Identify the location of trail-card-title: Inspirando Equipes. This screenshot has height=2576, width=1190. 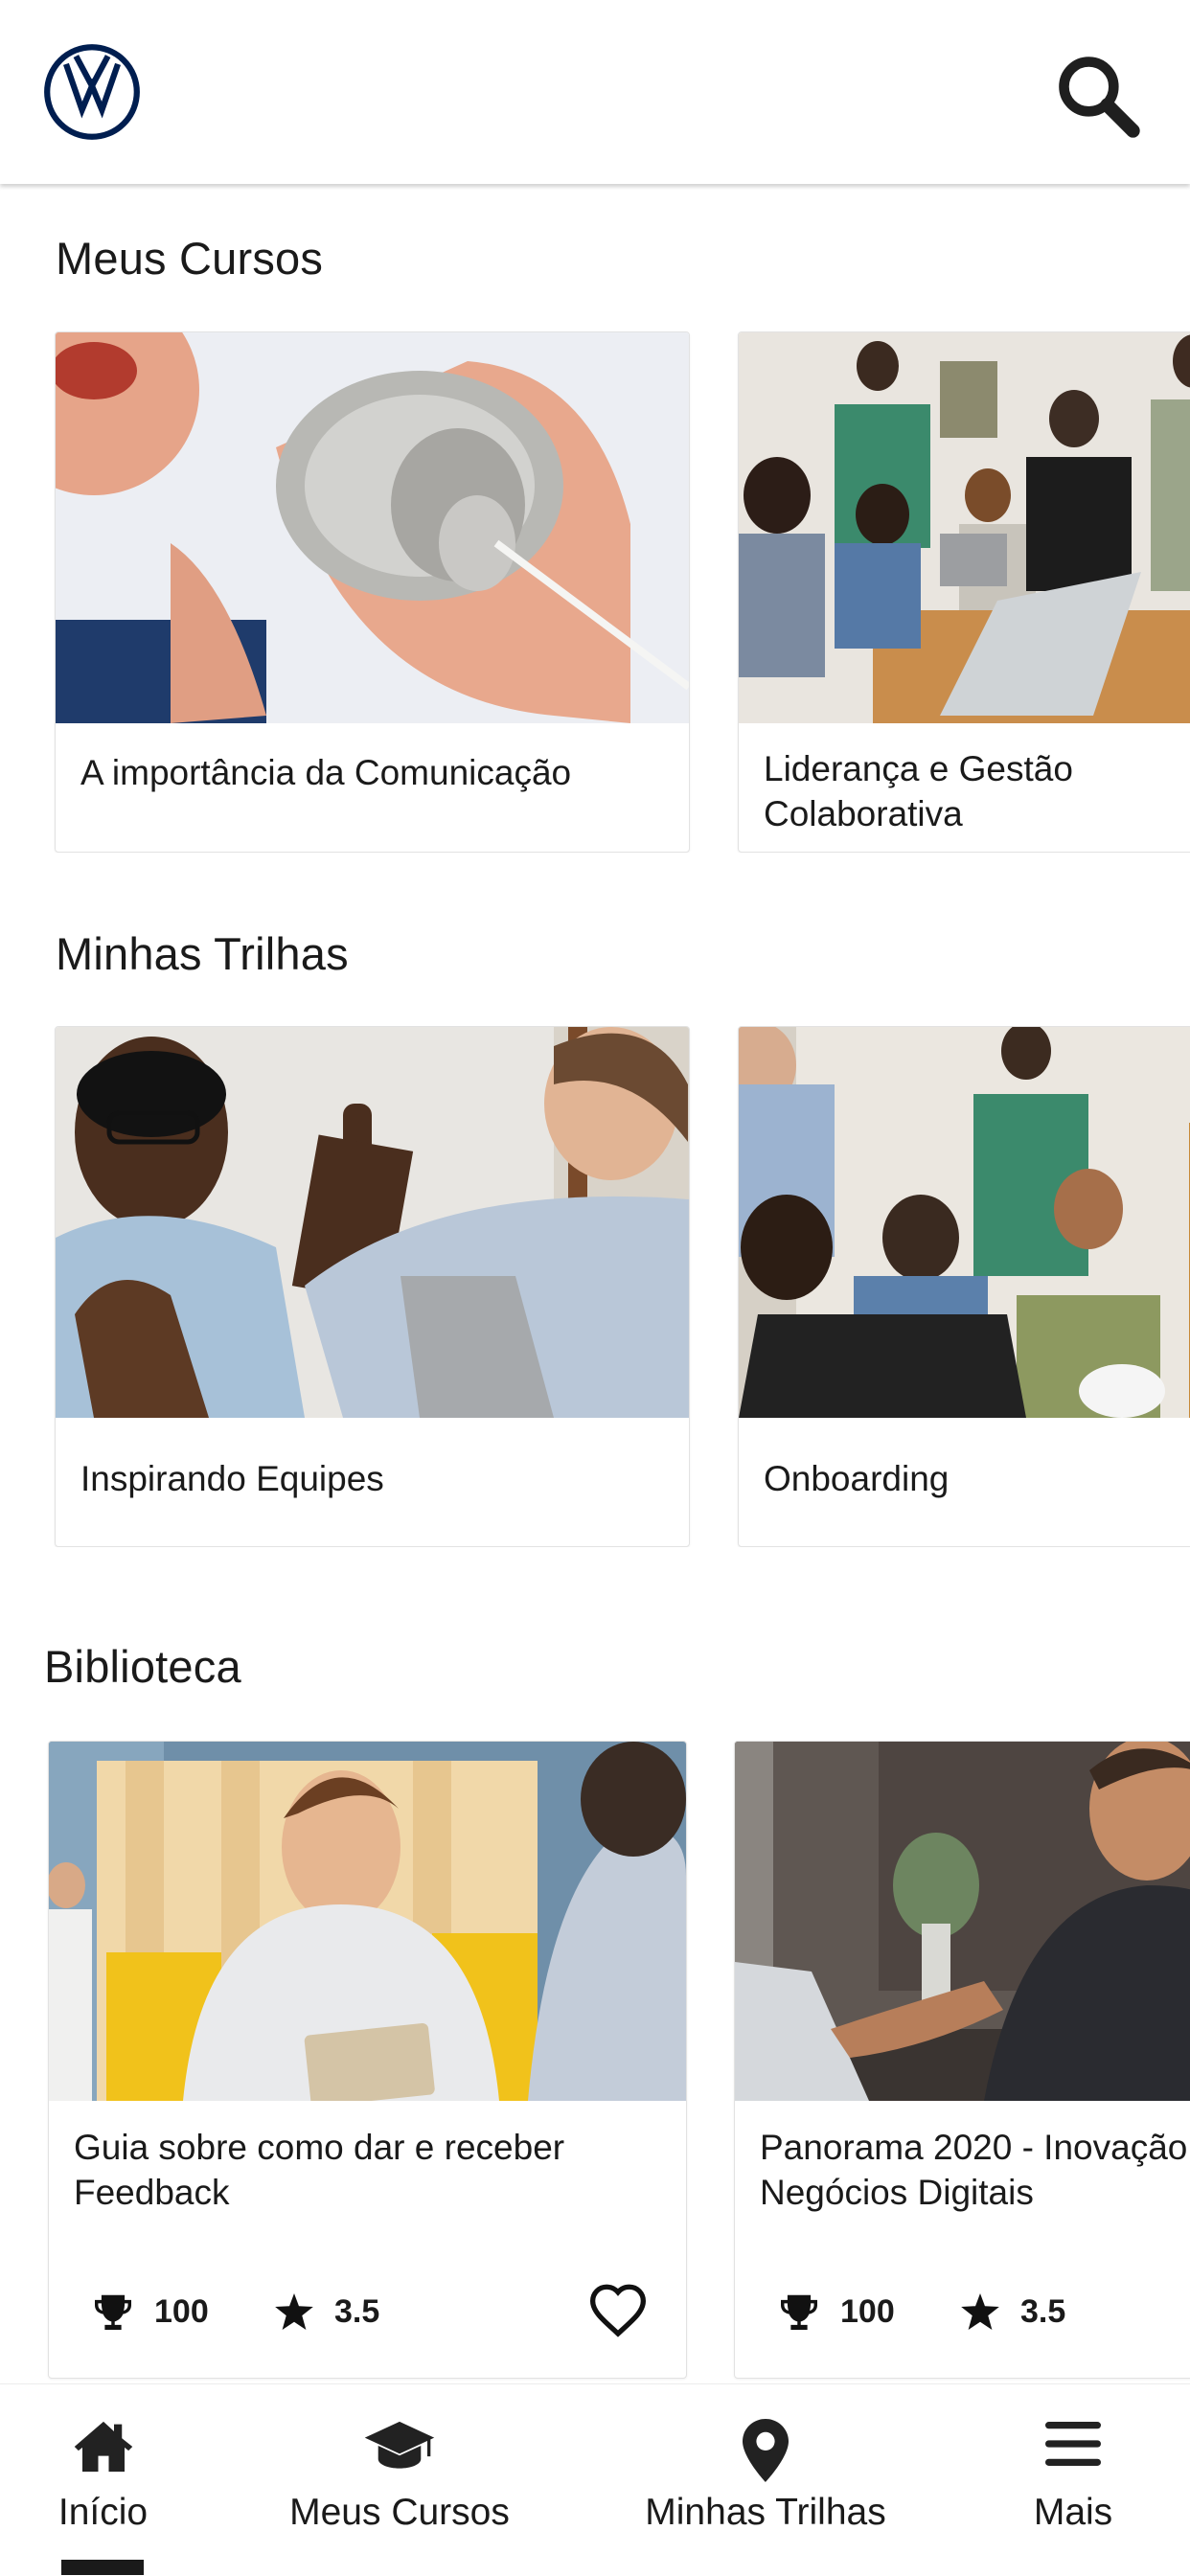
(232, 1478).